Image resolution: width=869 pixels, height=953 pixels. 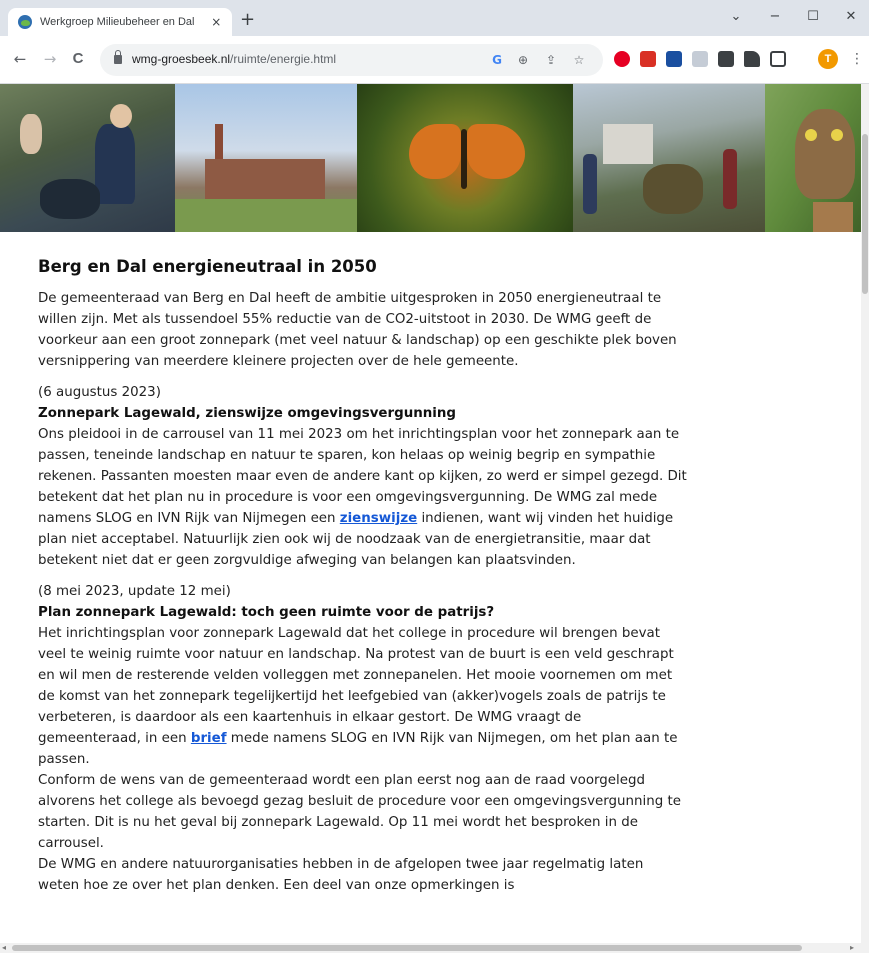 What do you see at coordinates (648, 59) in the screenshot?
I see `red-ext-icon` at bounding box center [648, 59].